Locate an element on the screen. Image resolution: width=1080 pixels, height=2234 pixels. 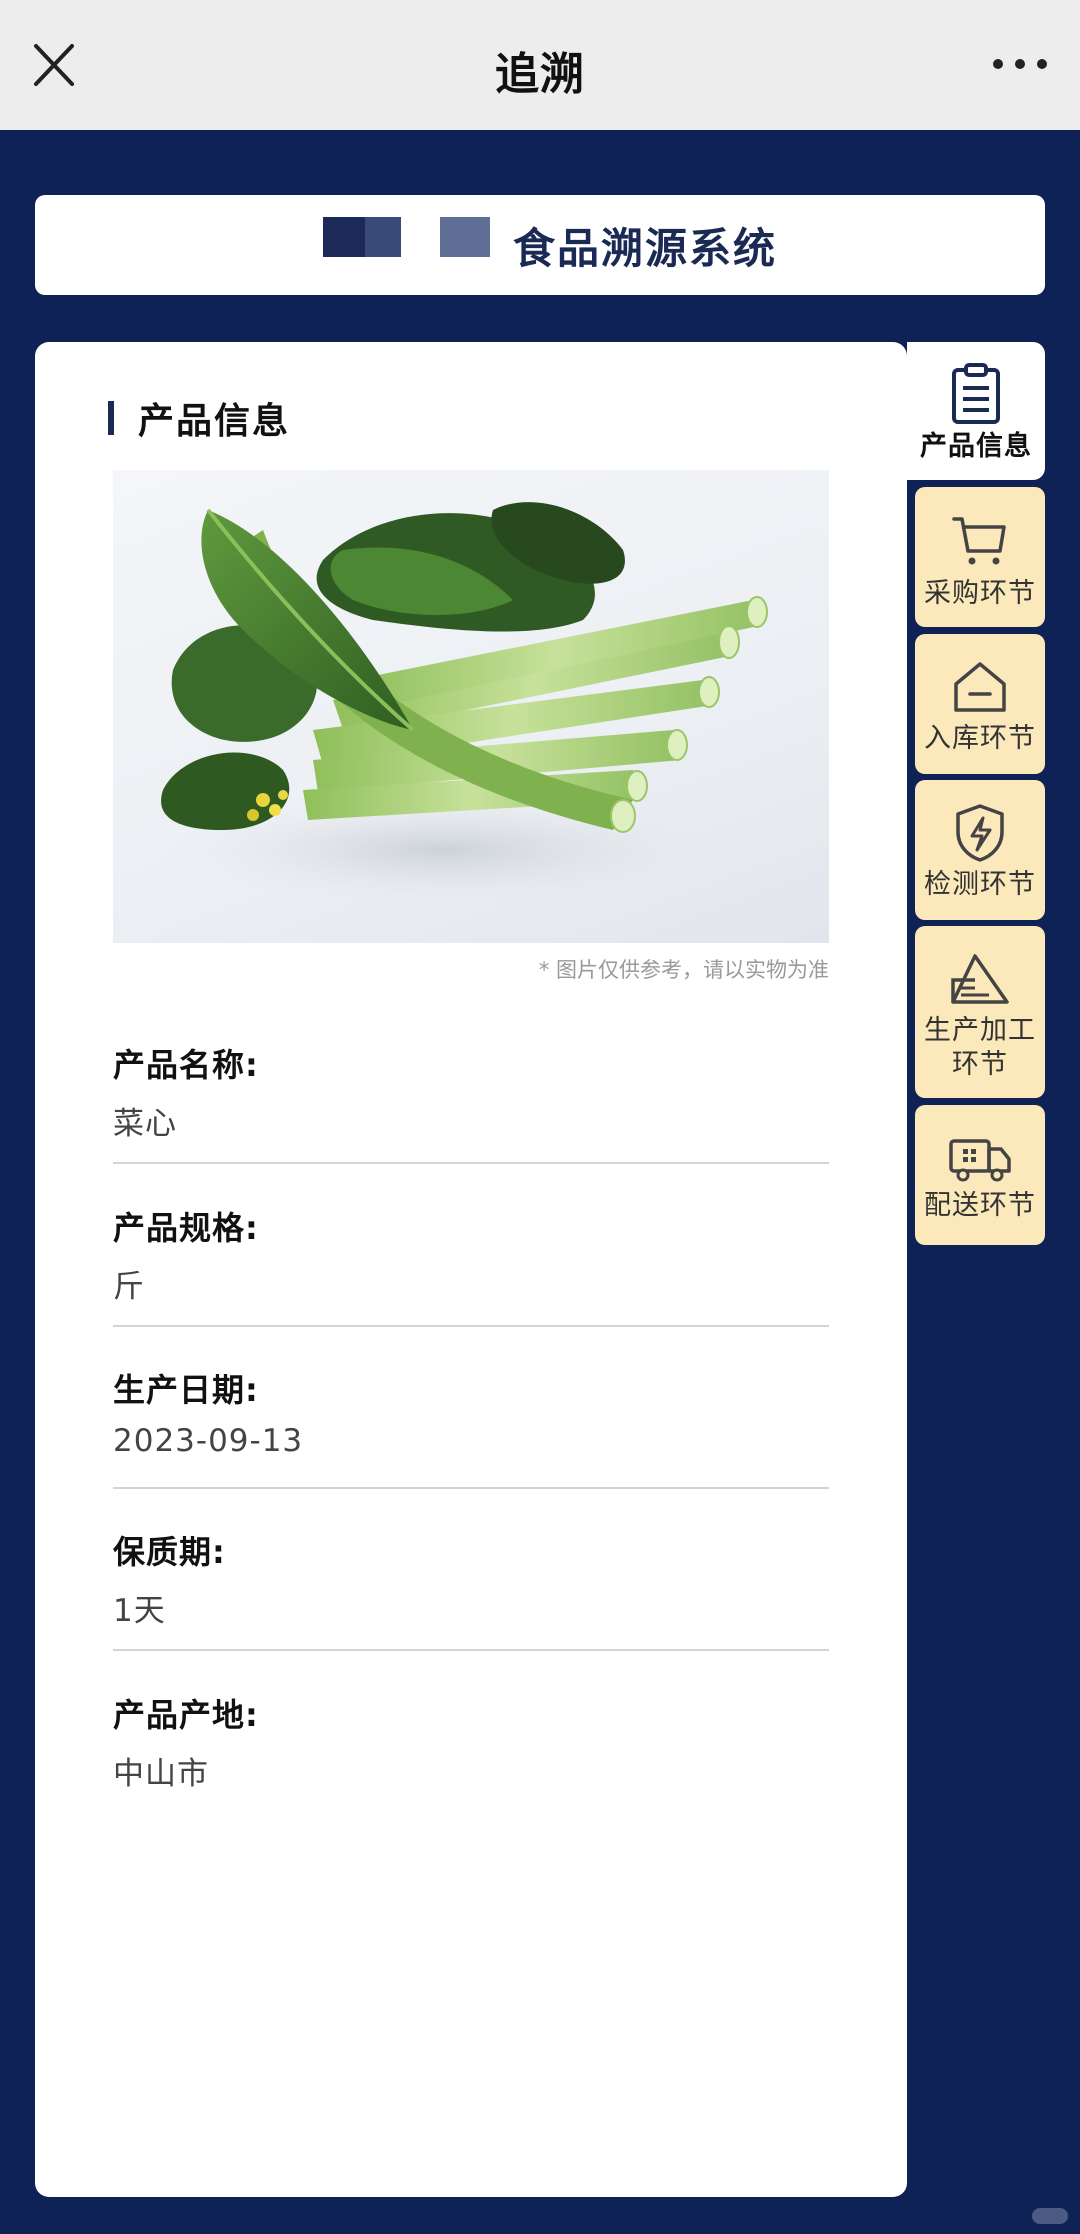
truck-icon is located at coordinates (980, 1160).